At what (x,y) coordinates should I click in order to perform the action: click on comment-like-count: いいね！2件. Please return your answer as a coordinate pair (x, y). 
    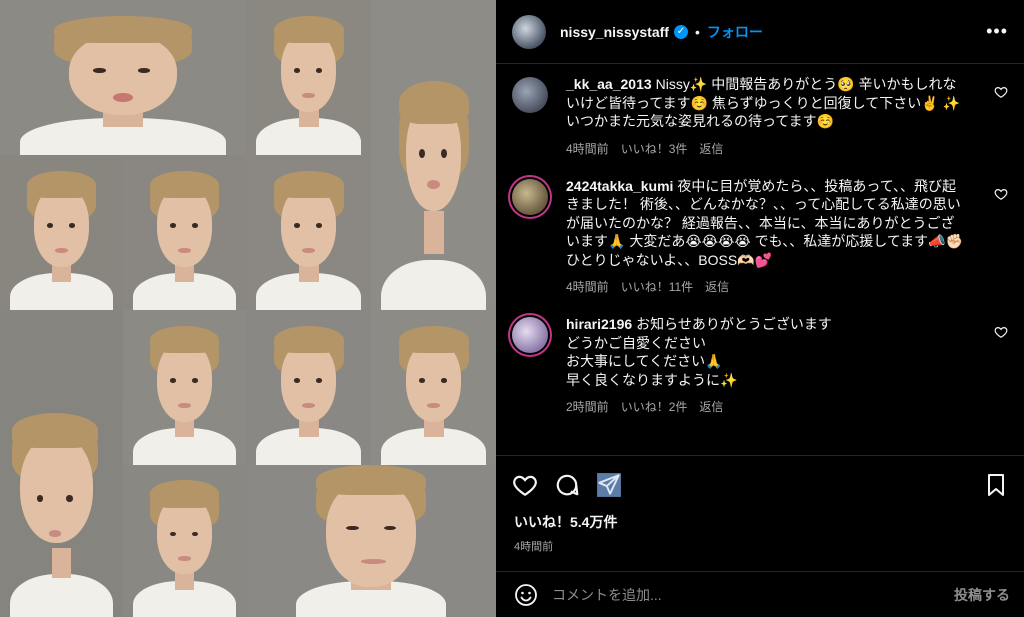
    Looking at the image, I should click on (654, 406).